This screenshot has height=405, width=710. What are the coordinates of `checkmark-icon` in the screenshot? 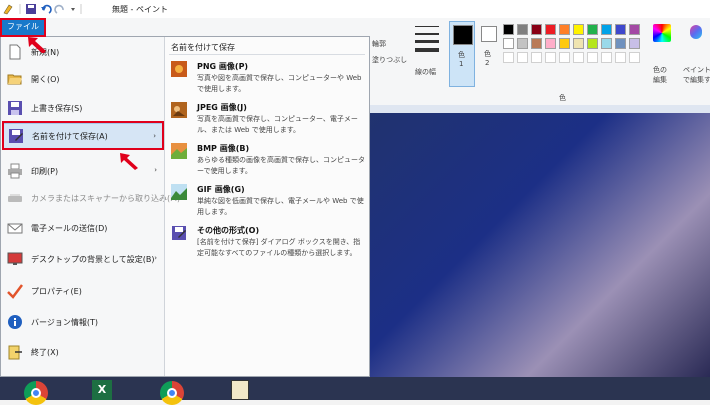 It's located at (15, 291).